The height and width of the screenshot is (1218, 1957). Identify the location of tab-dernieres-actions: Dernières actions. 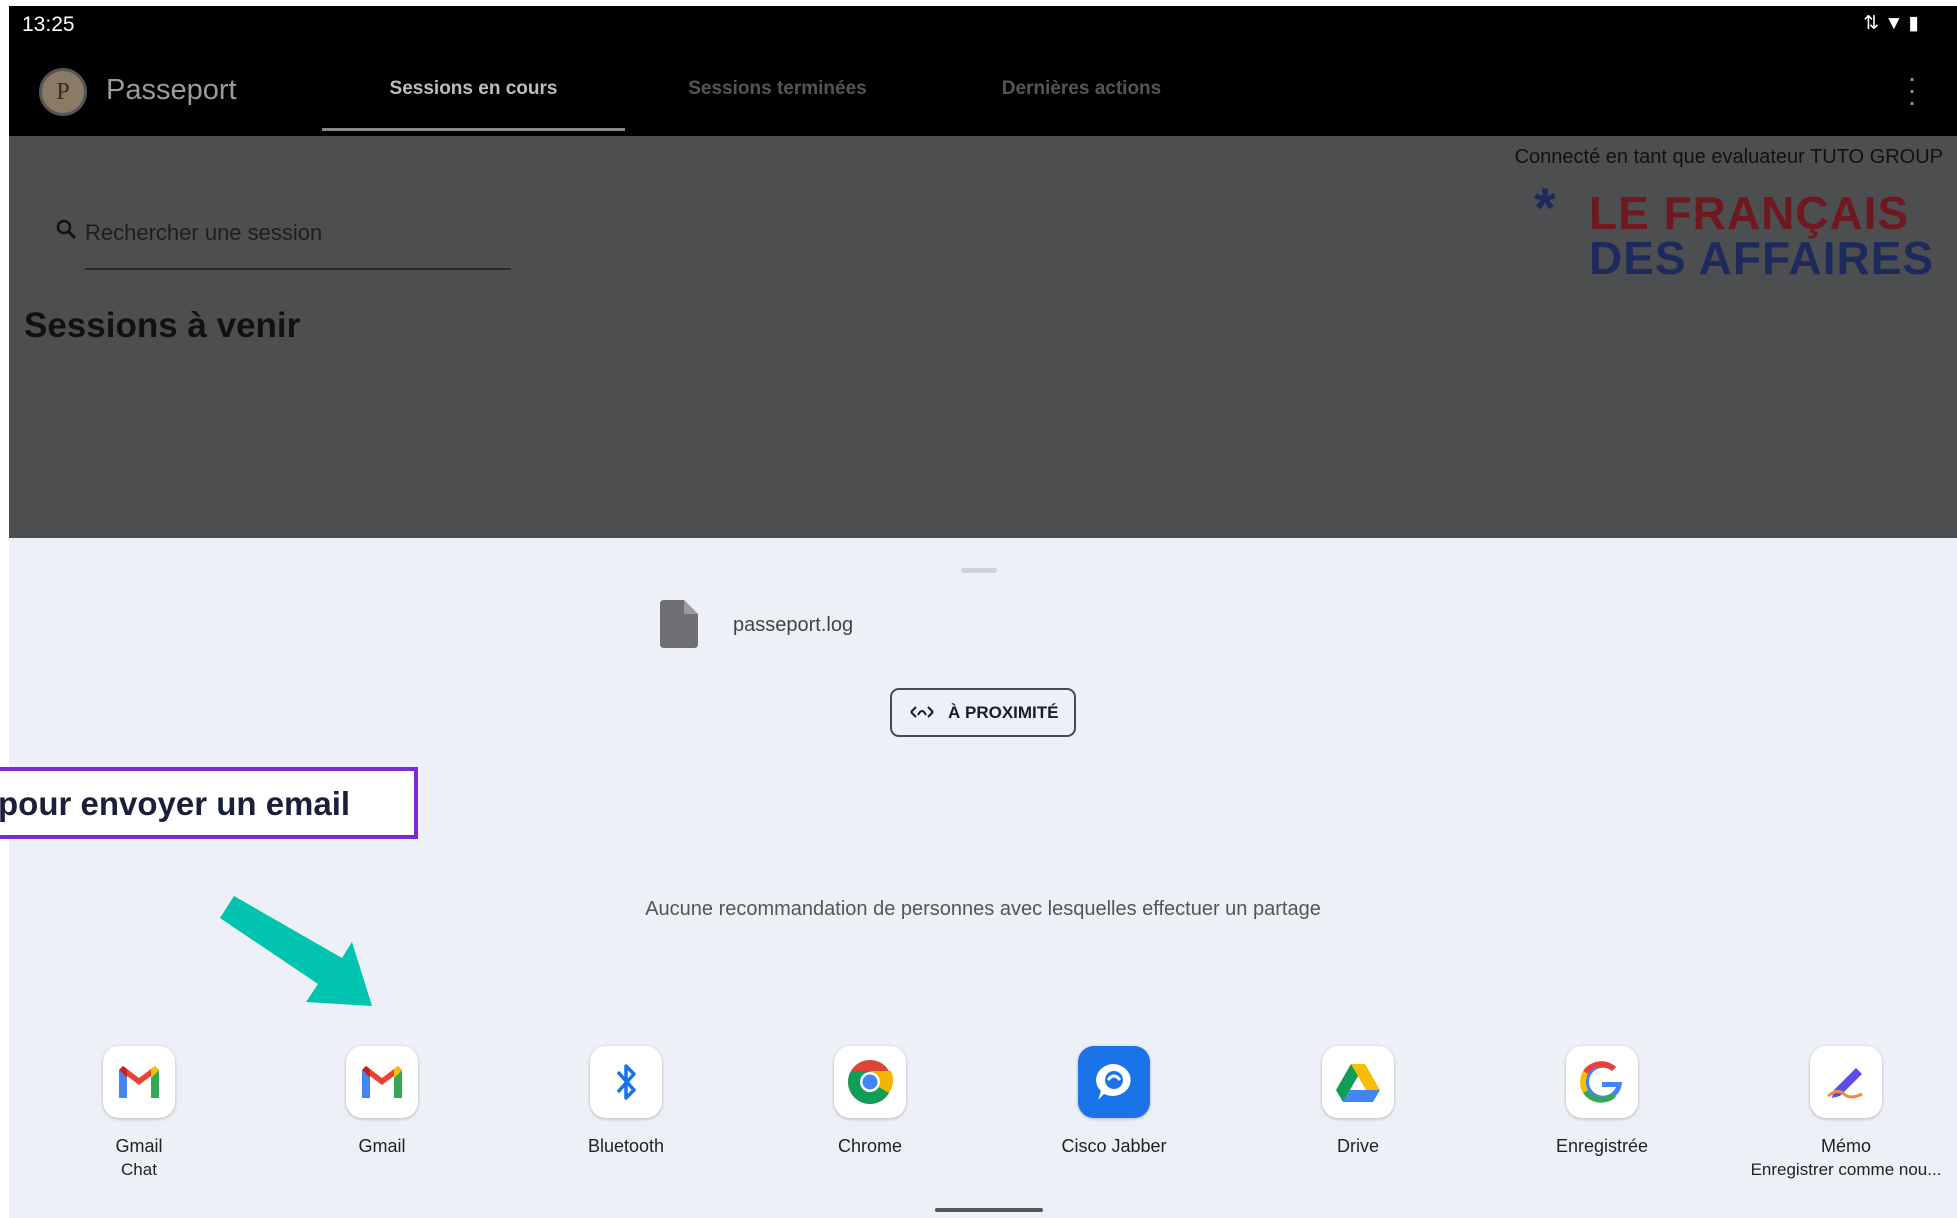
(1081, 89).